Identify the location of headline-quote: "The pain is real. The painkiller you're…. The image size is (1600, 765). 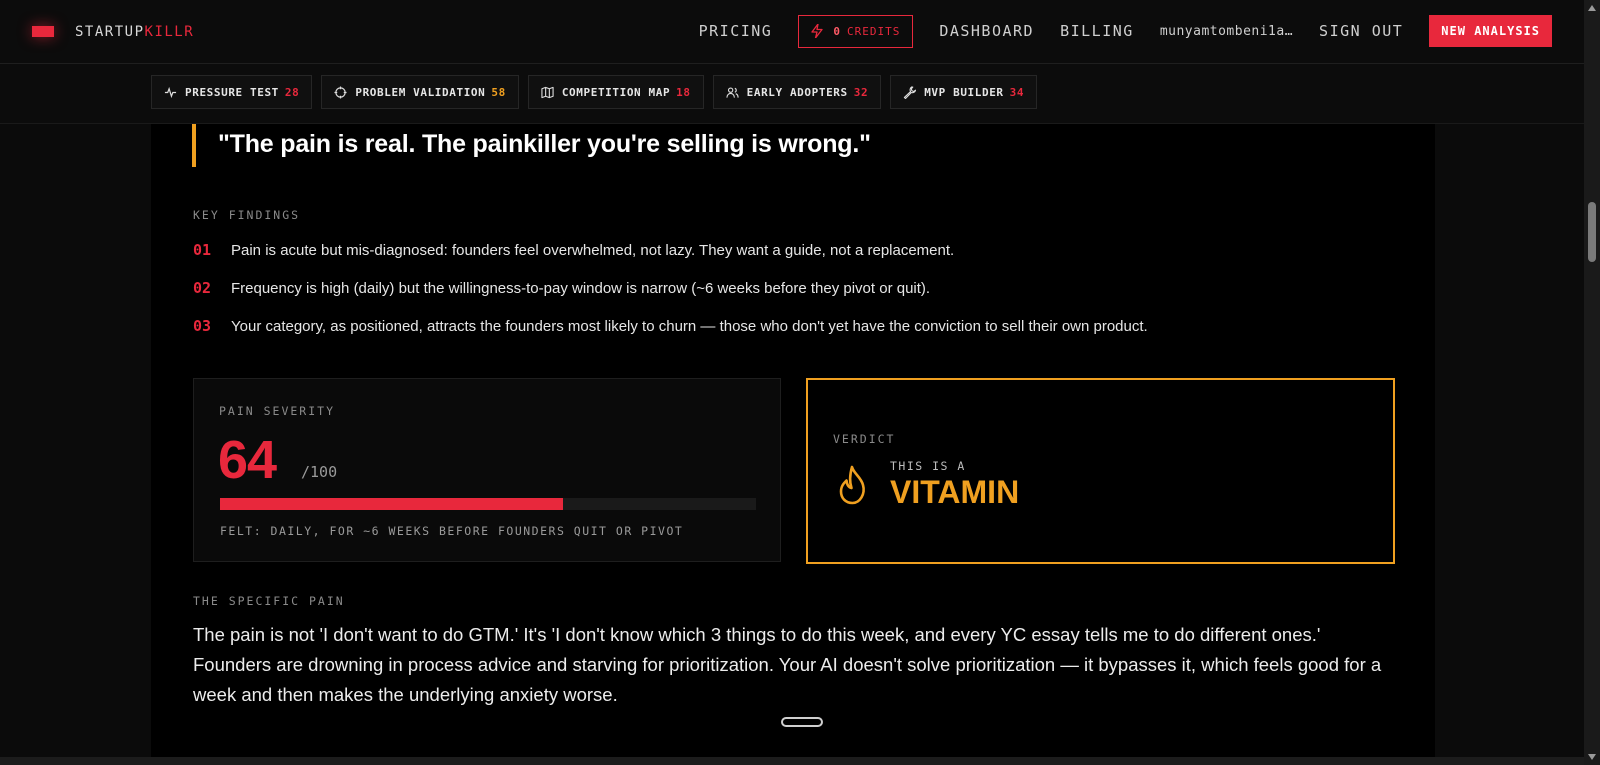
(544, 144).